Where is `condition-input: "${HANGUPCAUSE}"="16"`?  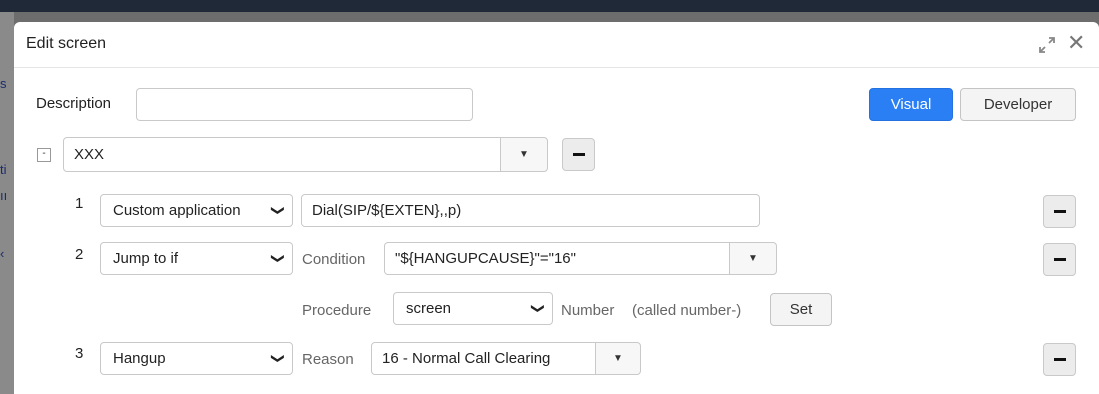
condition-input: "${HANGUPCAUSE}"="16" is located at coordinates (557, 258).